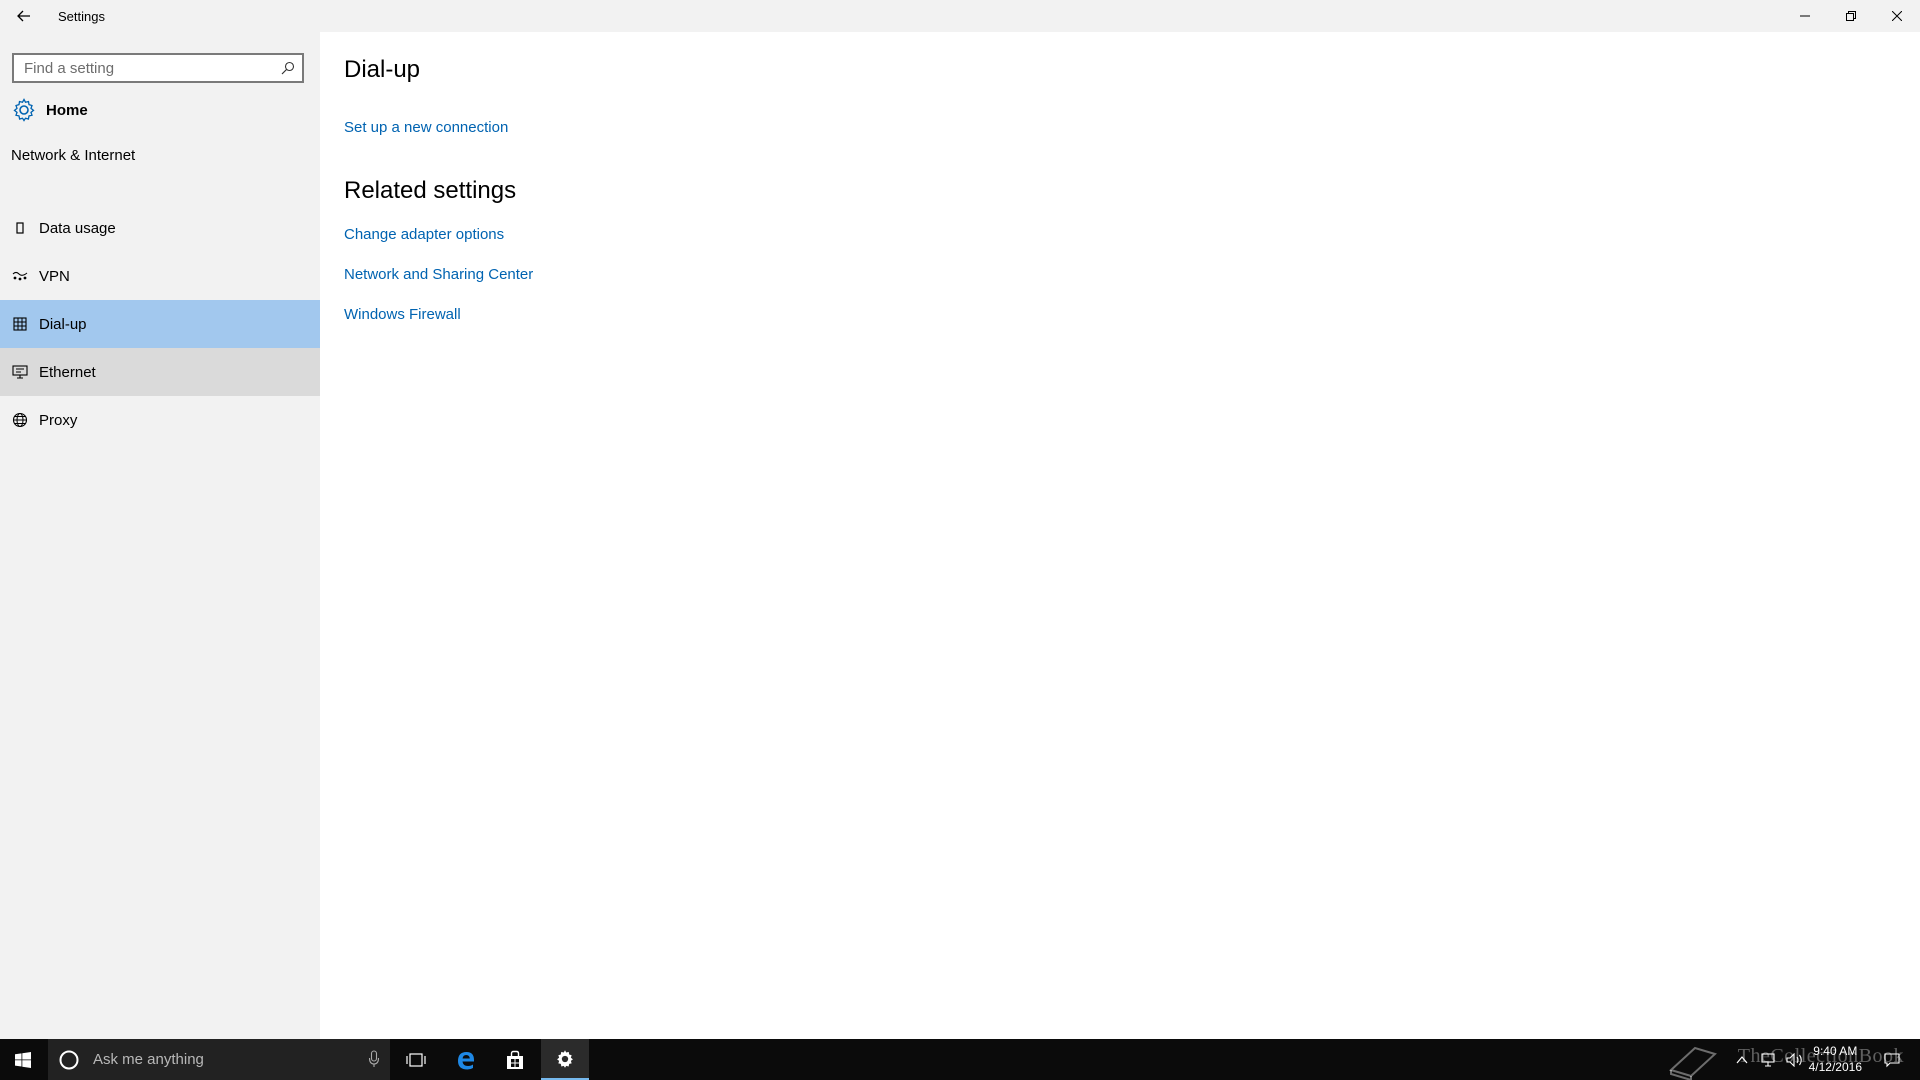  Describe the element at coordinates (382, 69) in the screenshot. I see `page-title: Dial-up` at that location.